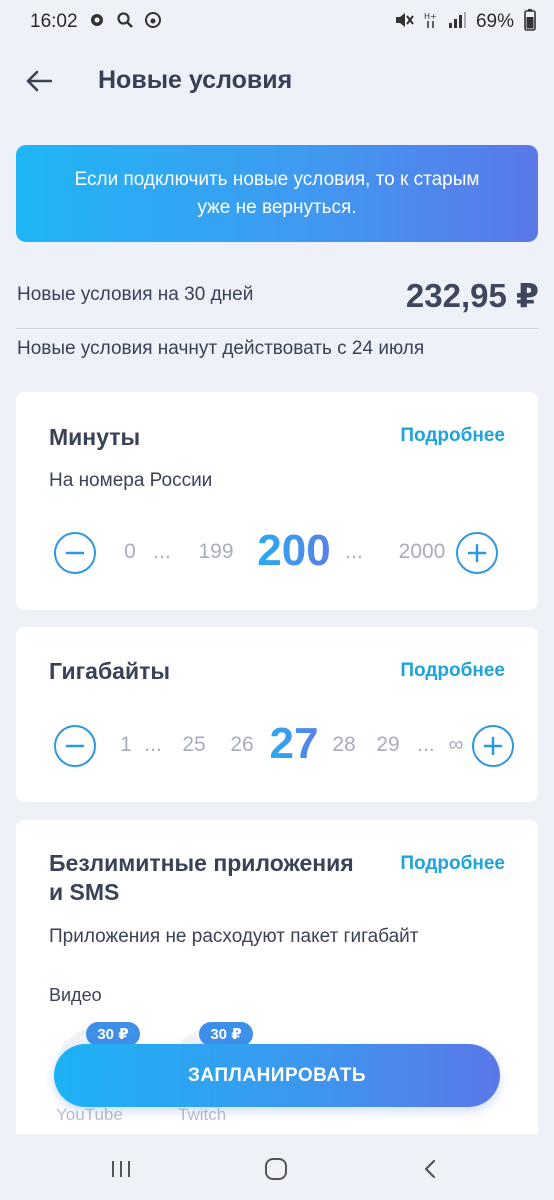 This screenshot has height=1200, width=554. I want to click on price-value: 232,95 ₽, so click(472, 295).